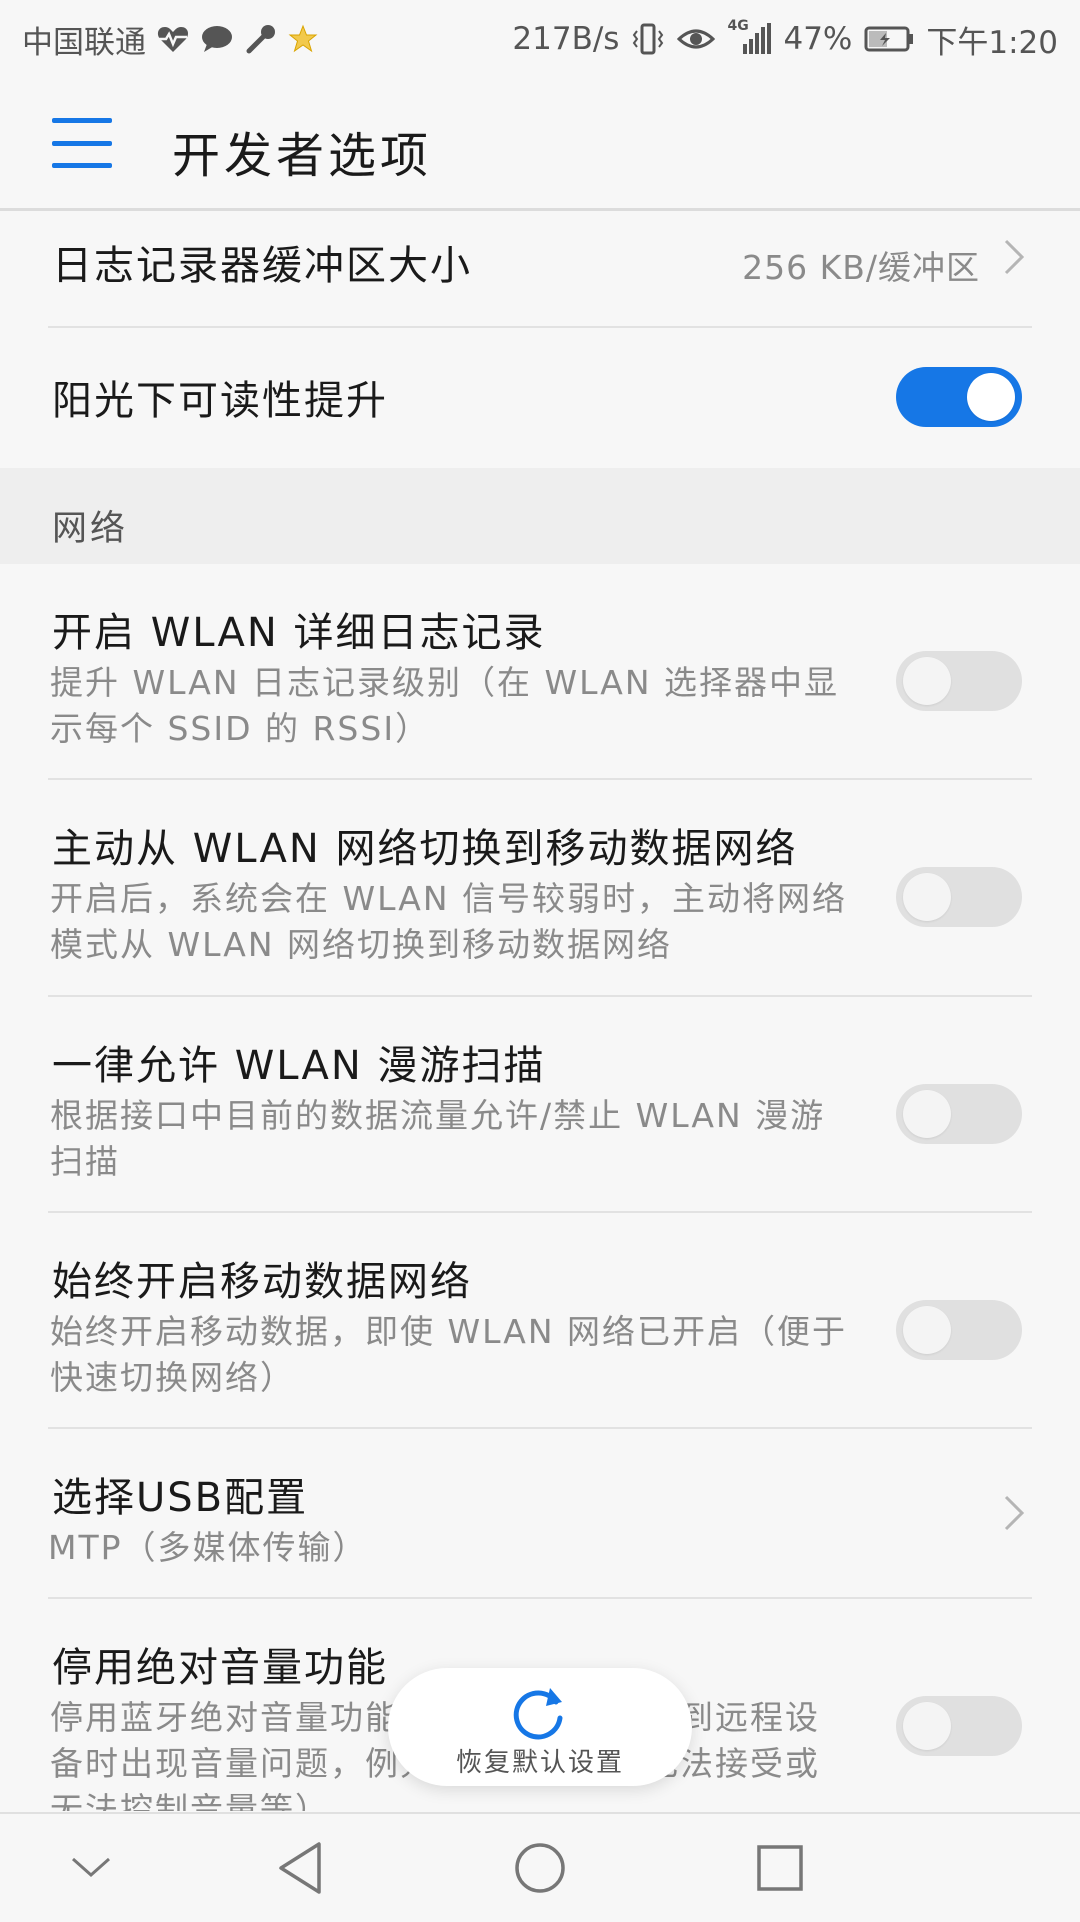 This screenshot has height=1922, width=1080. I want to click on status-bar-right: 217B/s 4G 47% 下午1:20, so click(785, 39).